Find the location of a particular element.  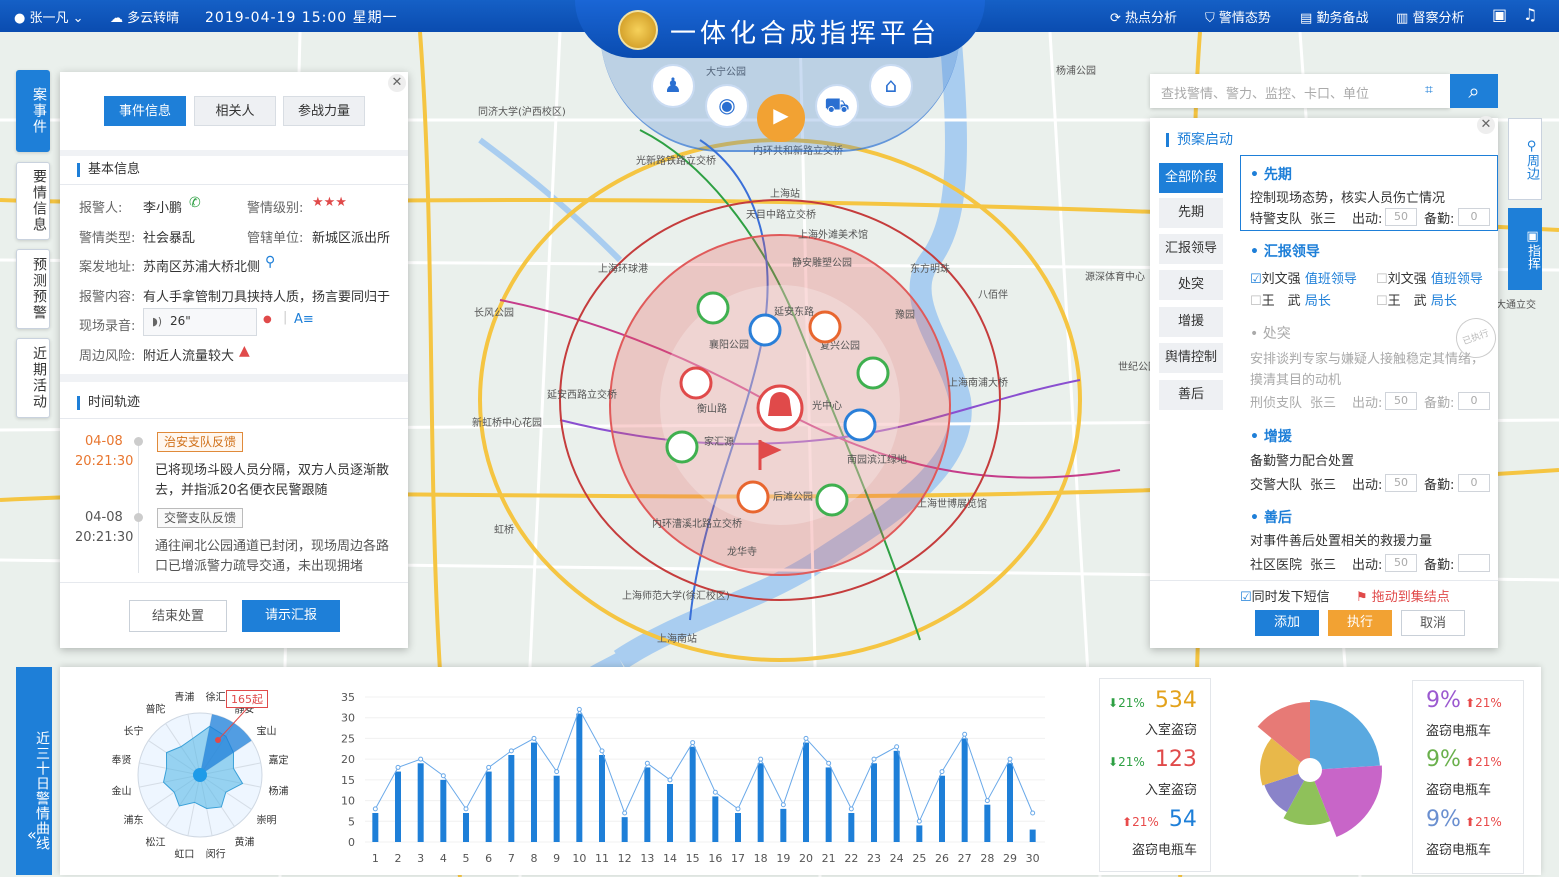

tab-forces: 参战力量 is located at coordinates (324, 111).